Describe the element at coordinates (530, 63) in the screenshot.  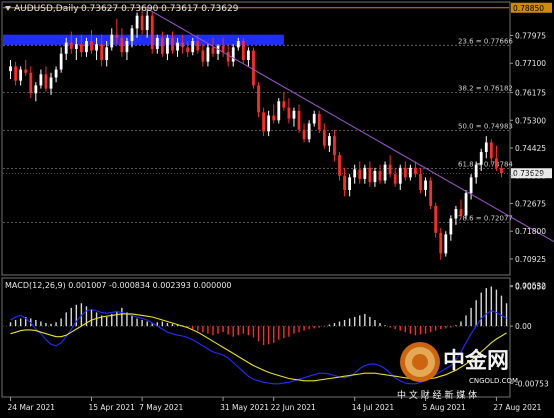
I see `price-tick-label: 0.77100` at that location.